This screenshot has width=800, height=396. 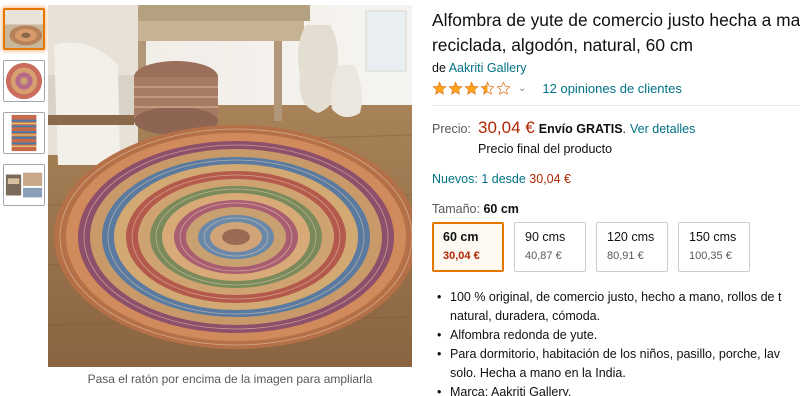 I want to click on size-label-text: Tamaño:, so click(x=456, y=209).